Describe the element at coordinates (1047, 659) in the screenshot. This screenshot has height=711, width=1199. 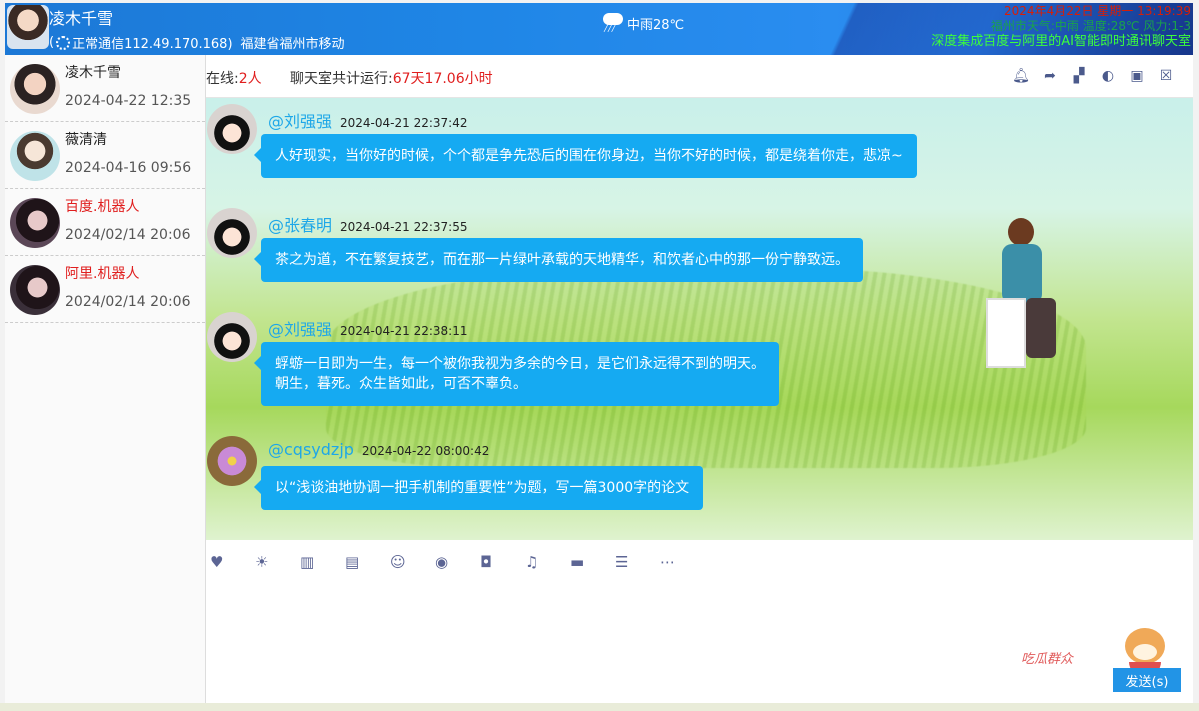
I see `sticker-text: 吃瓜群众` at that location.